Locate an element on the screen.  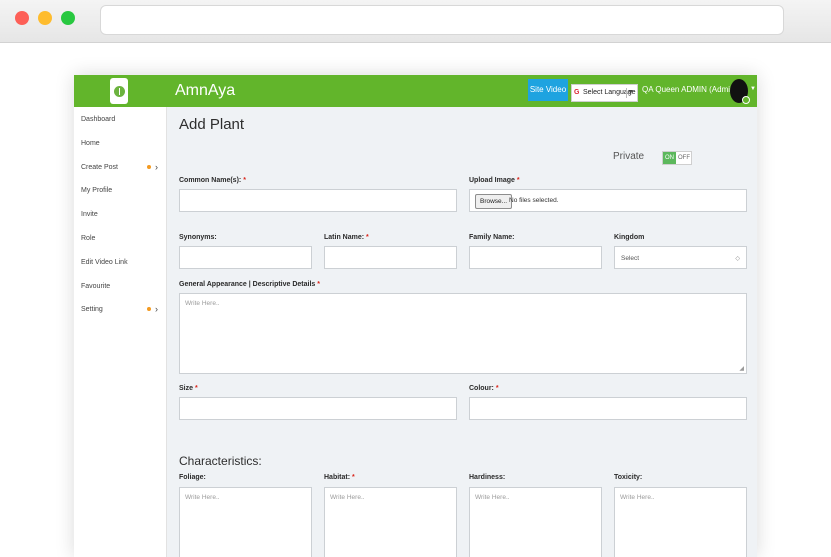
sidebar-item-setting: Setting › is located at coordinates (119, 309).